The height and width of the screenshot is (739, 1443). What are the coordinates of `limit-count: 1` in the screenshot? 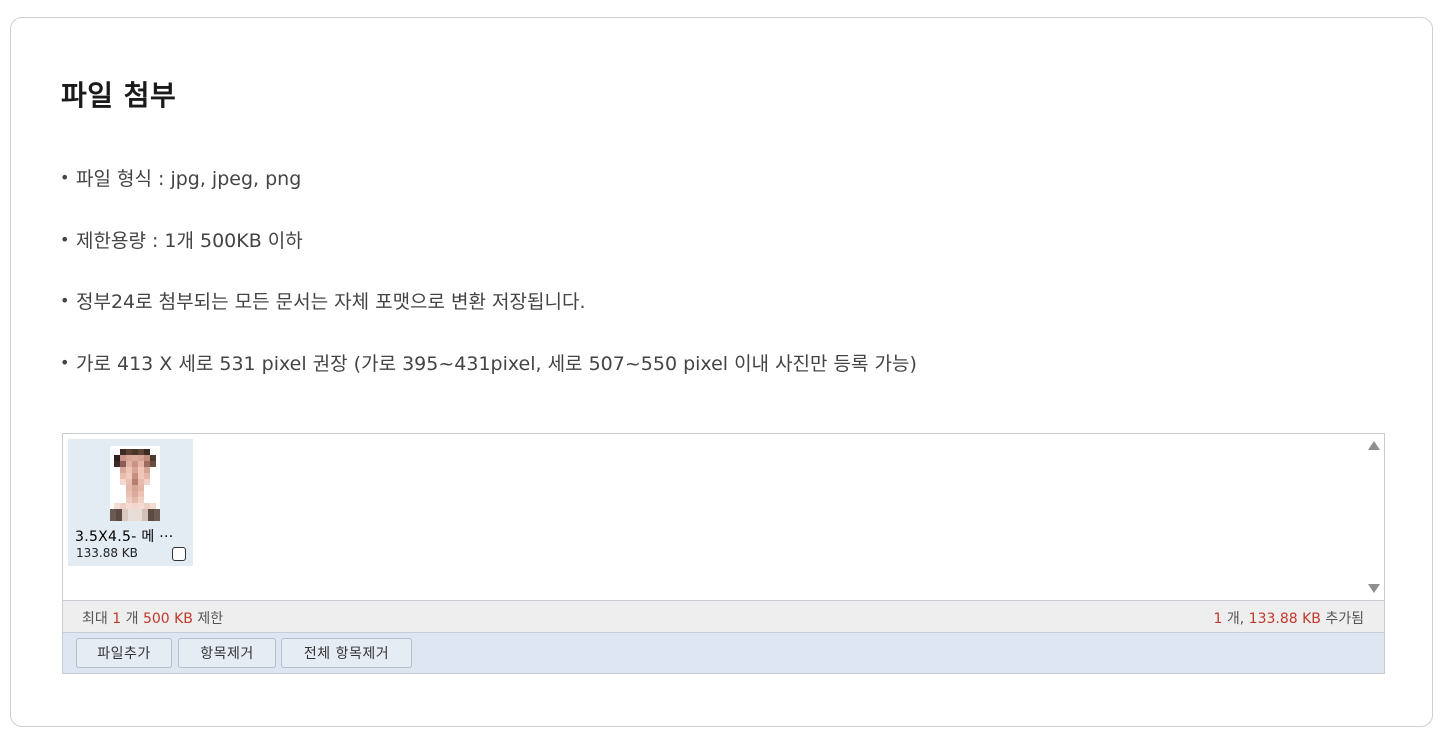 It's located at (117, 619).